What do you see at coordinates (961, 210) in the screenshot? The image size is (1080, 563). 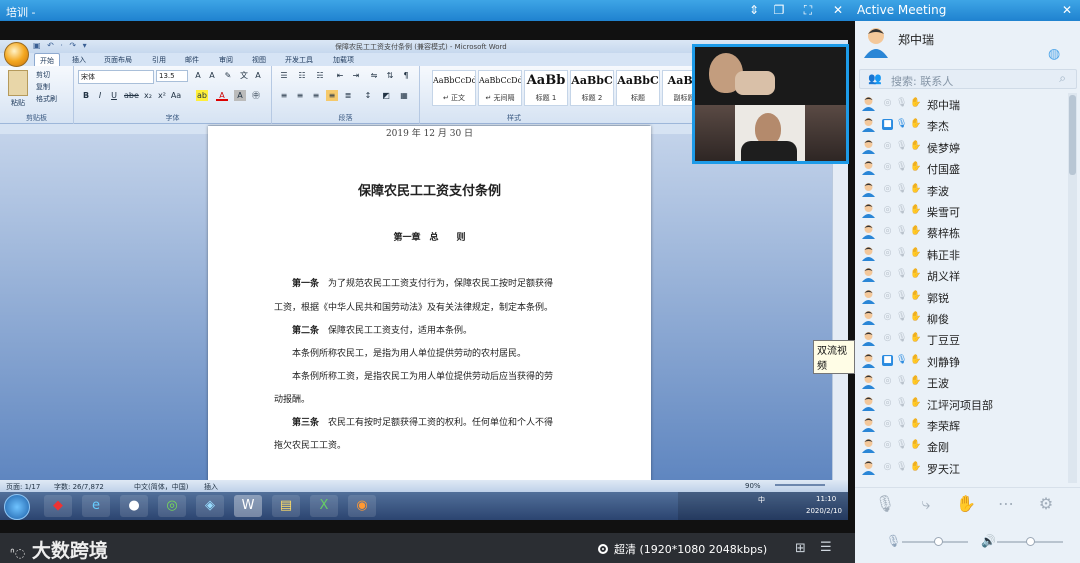 I see `participant-row: ◎ 🎙 ✋ 柴雪可` at bounding box center [961, 210].